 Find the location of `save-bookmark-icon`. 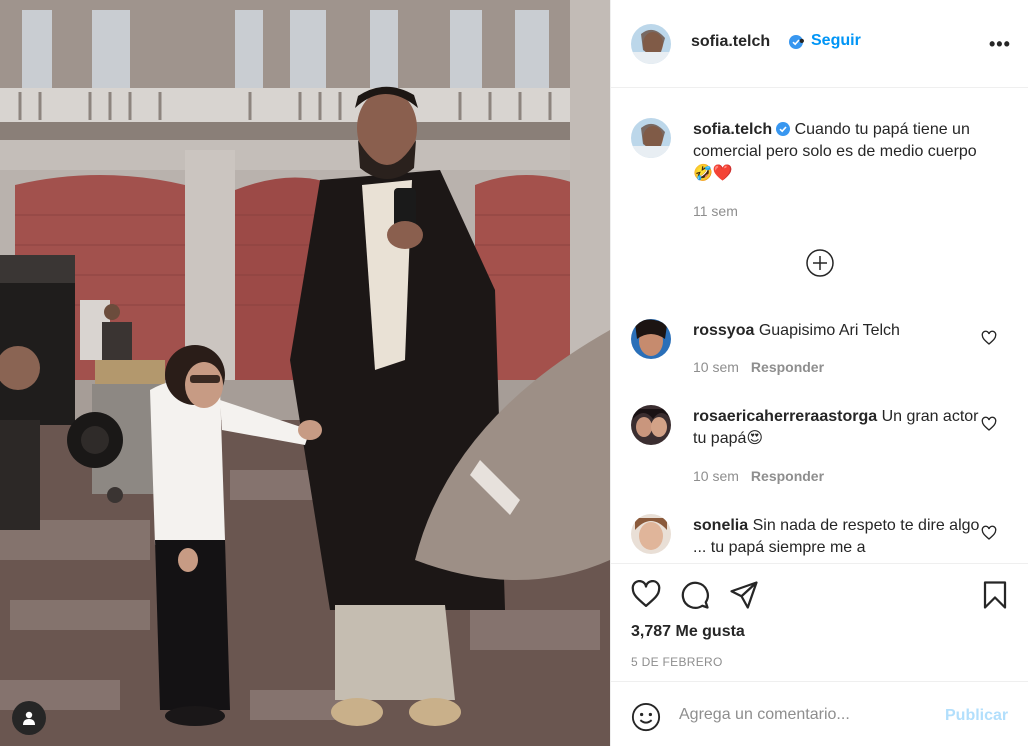

save-bookmark-icon is located at coordinates (995, 595).